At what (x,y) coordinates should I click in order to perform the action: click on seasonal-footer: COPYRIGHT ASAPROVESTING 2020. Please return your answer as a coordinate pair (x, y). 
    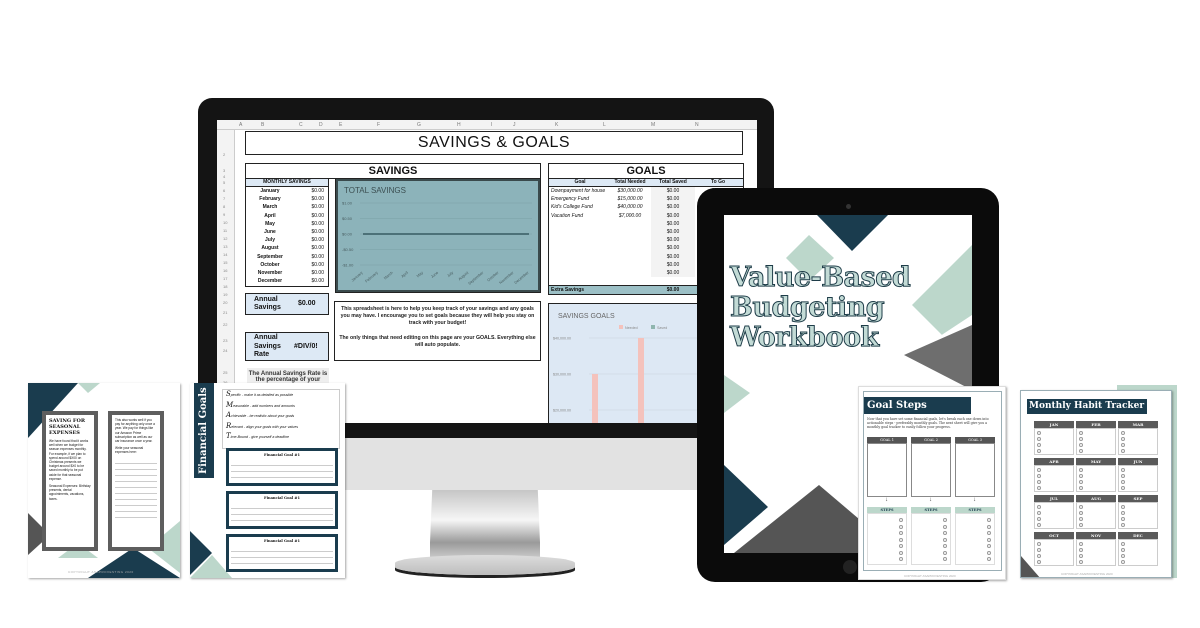
    Looking at the image, I should click on (101, 572).